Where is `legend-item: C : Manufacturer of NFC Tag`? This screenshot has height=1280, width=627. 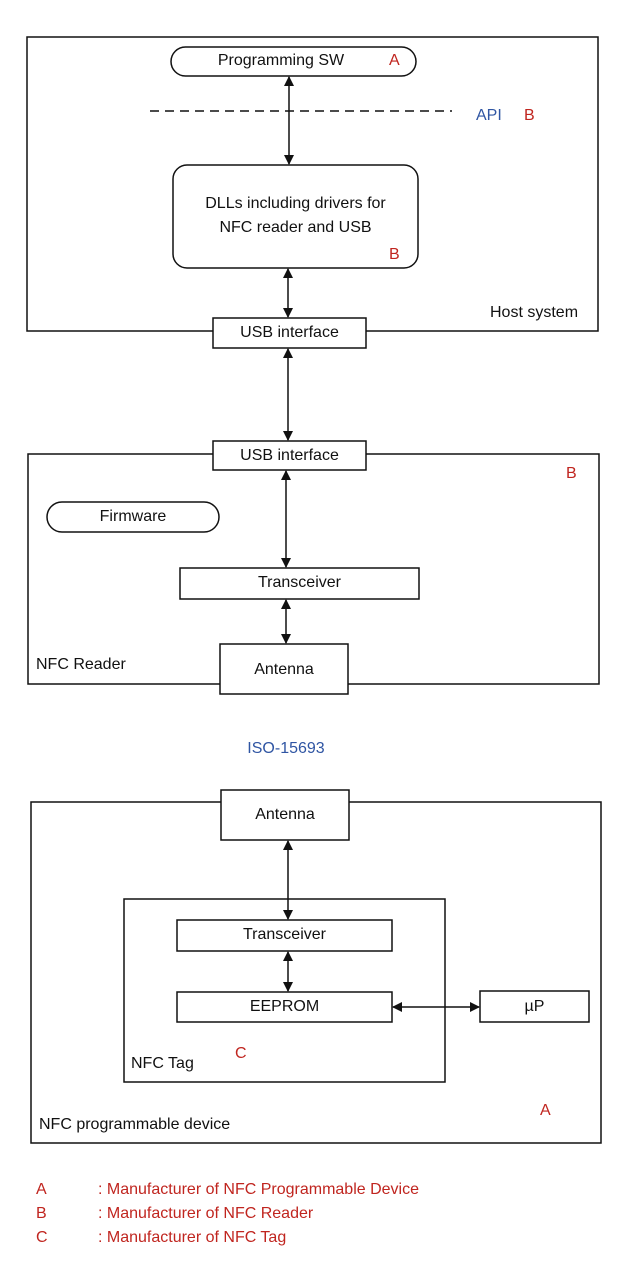 legend-item: C : Manufacturer of NFC Tag is located at coordinates (161, 1238).